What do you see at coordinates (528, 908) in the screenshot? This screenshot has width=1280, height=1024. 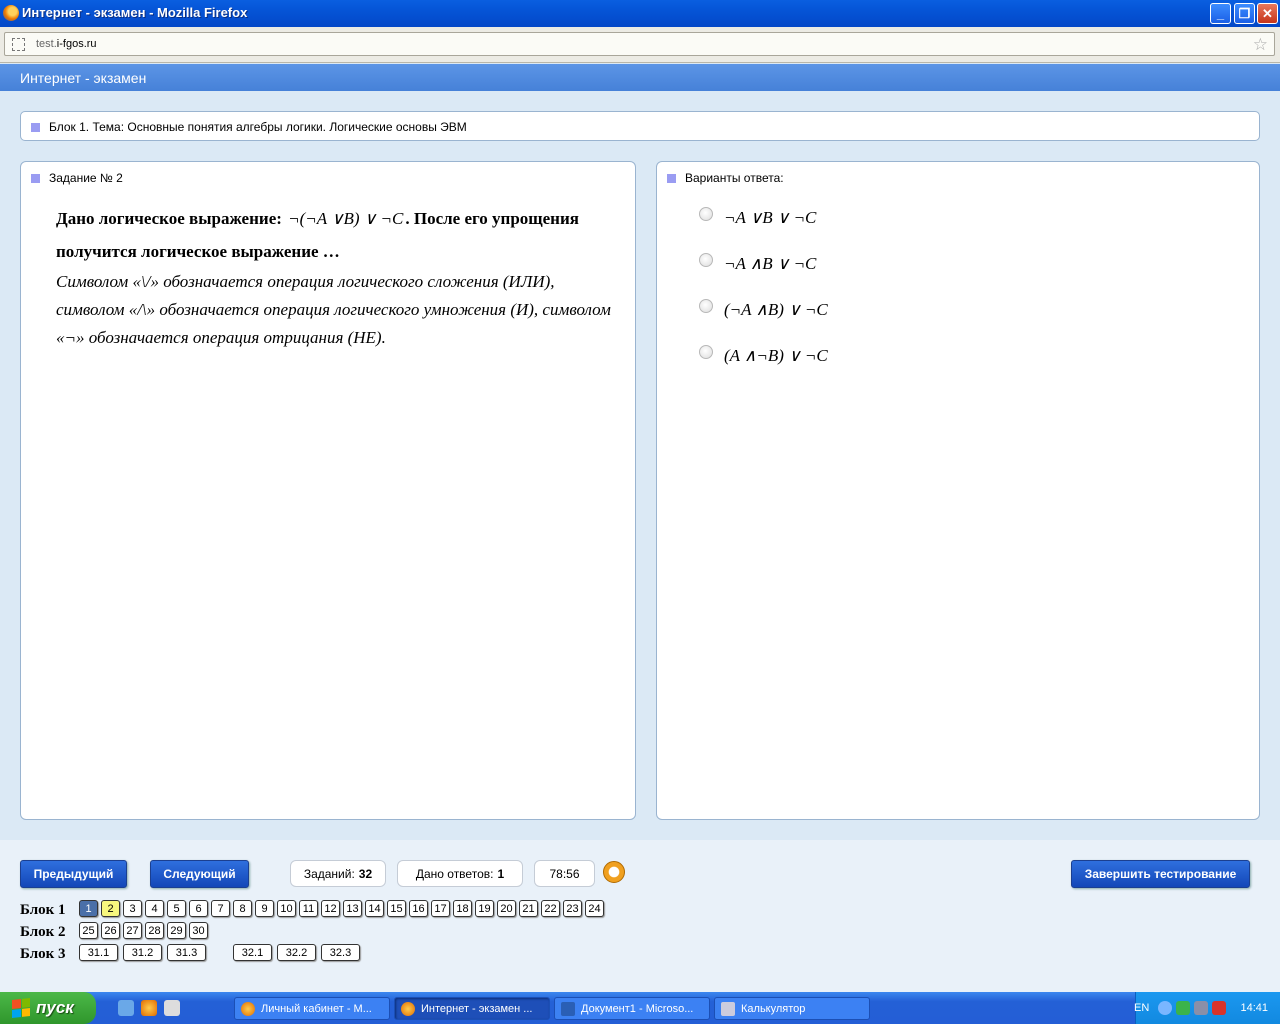 I see `question-nav-21: 21` at bounding box center [528, 908].